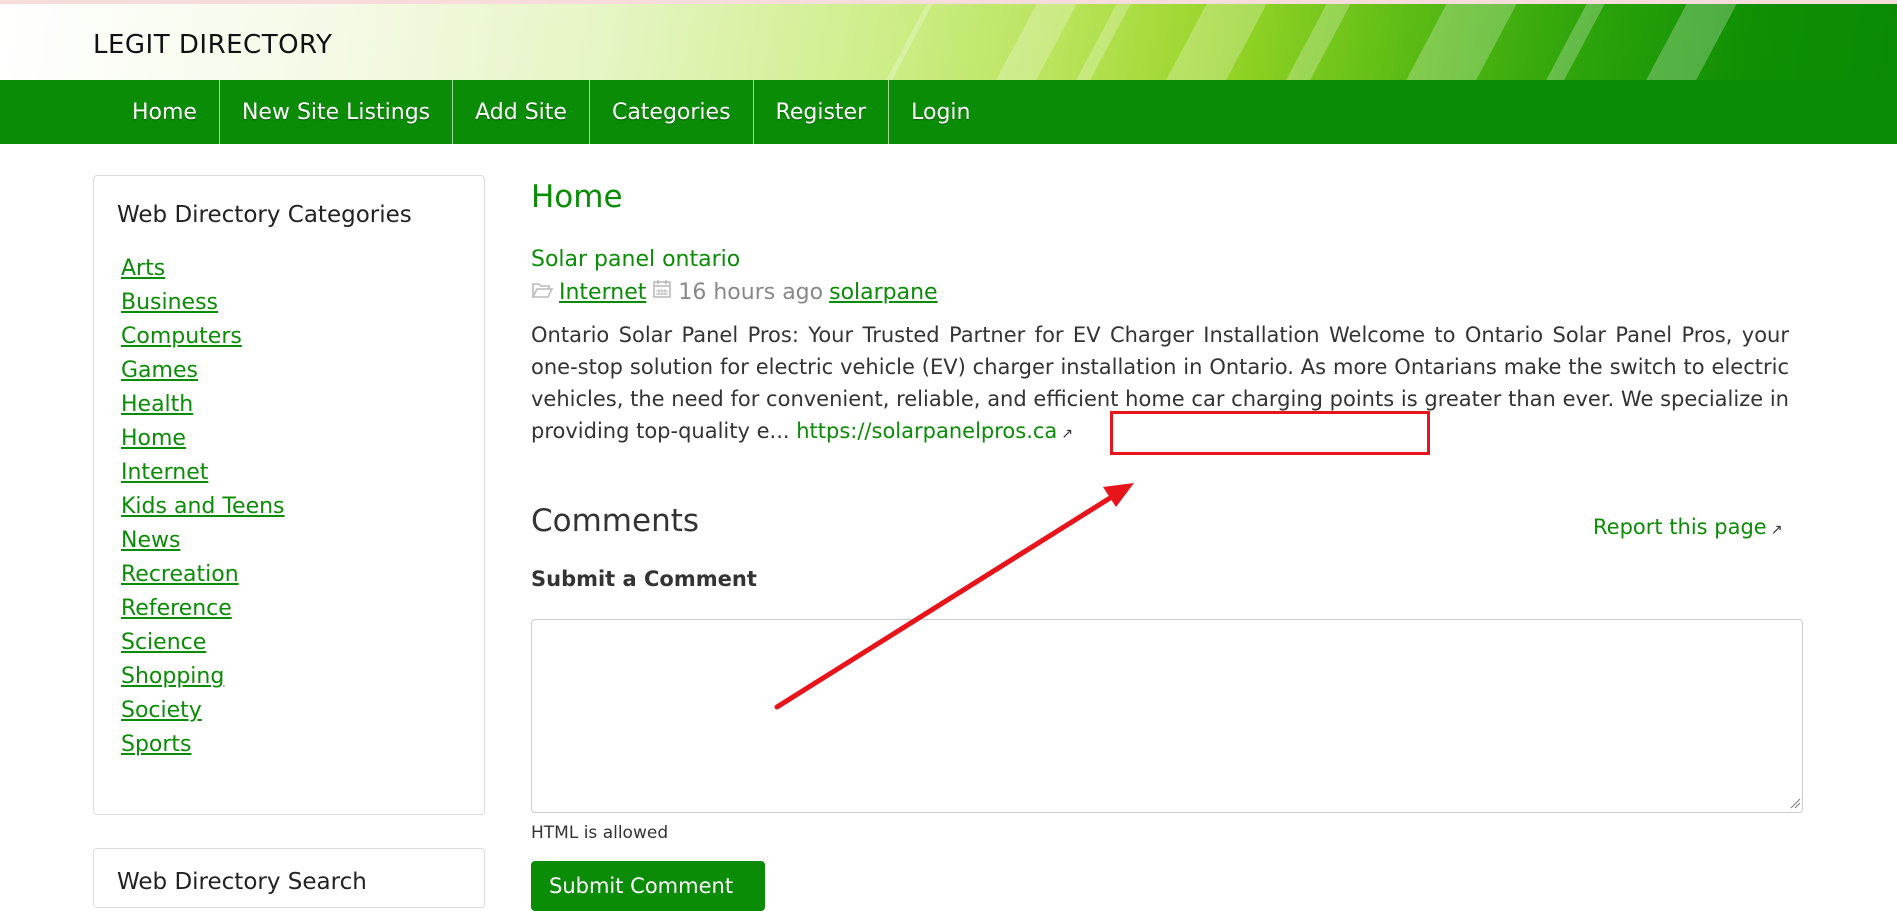 The image size is (1897, 911). Describe the element at coordinates (648, 886) in the screenshot. I see `submit-comment-button: Submit Comment` at that location.